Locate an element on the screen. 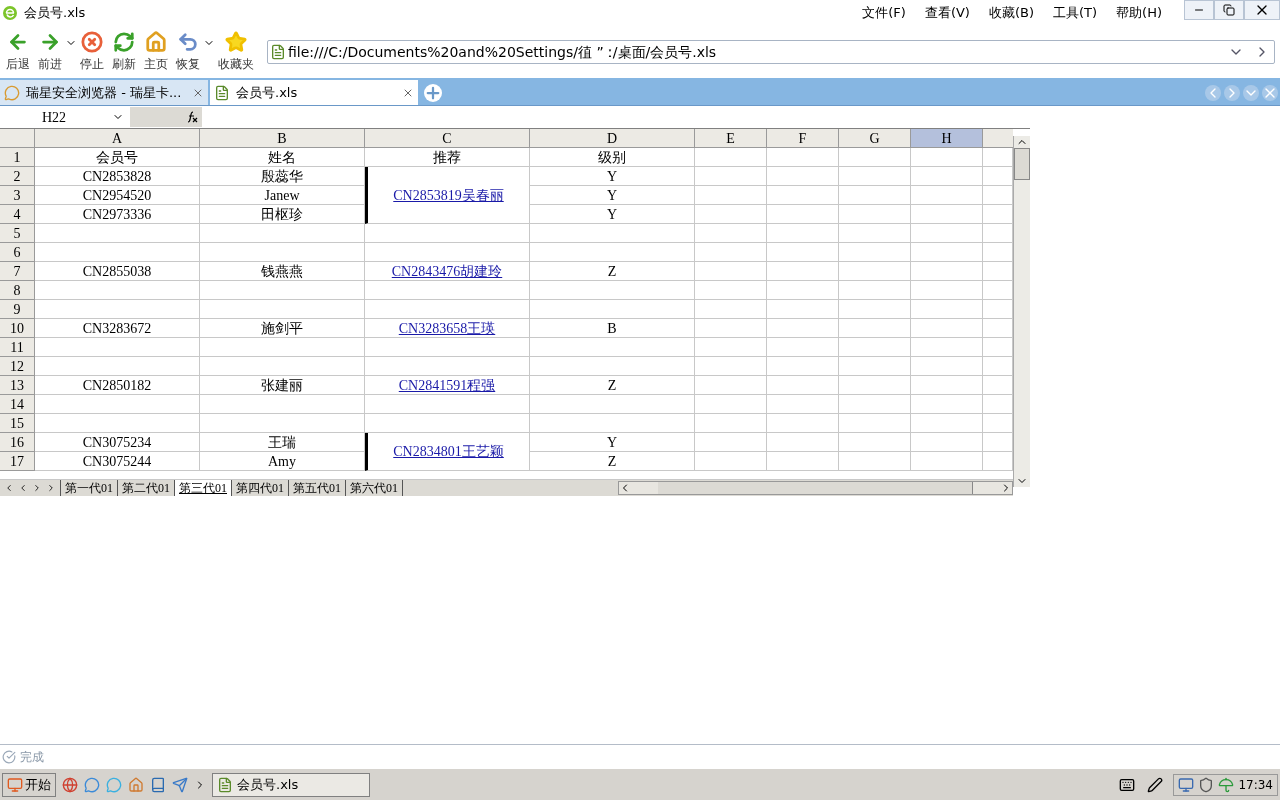 This screenshot has width=1280, height=800. menu-item: 帮助(H) is located at coordinates (1139, 13).